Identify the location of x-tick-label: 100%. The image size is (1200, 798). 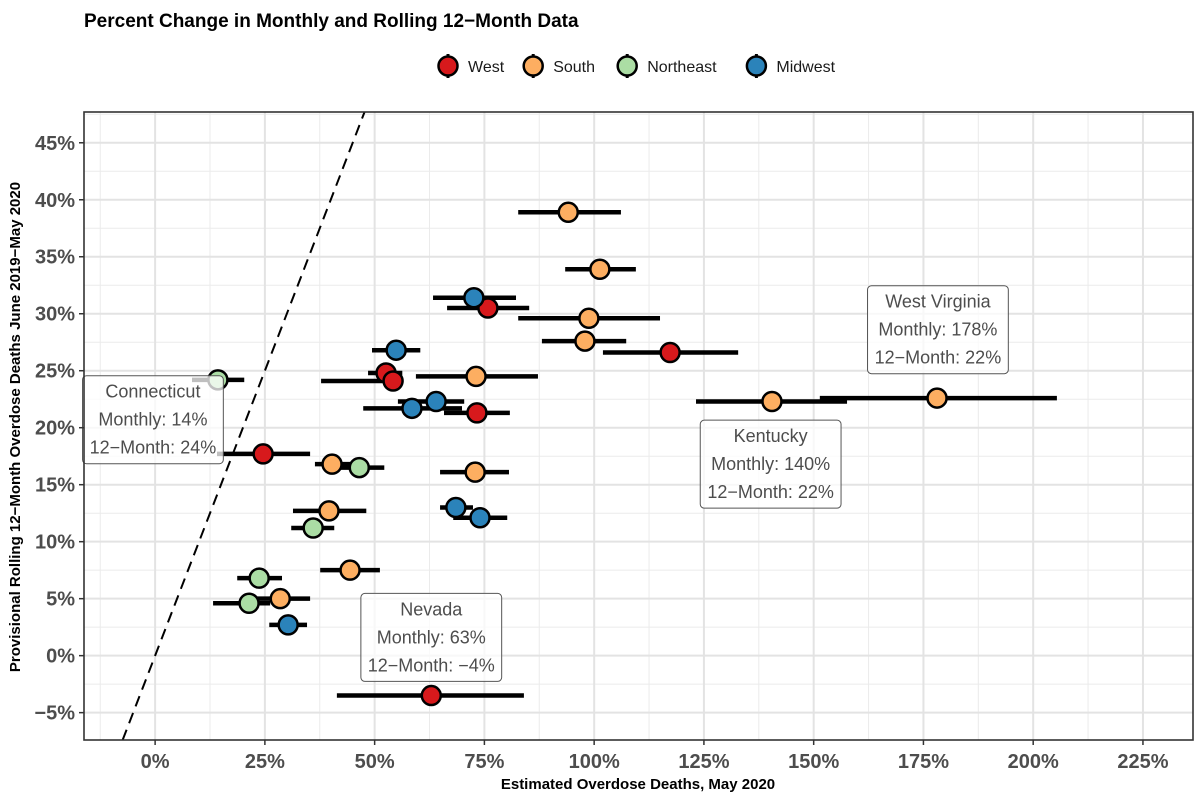
(594, 762).